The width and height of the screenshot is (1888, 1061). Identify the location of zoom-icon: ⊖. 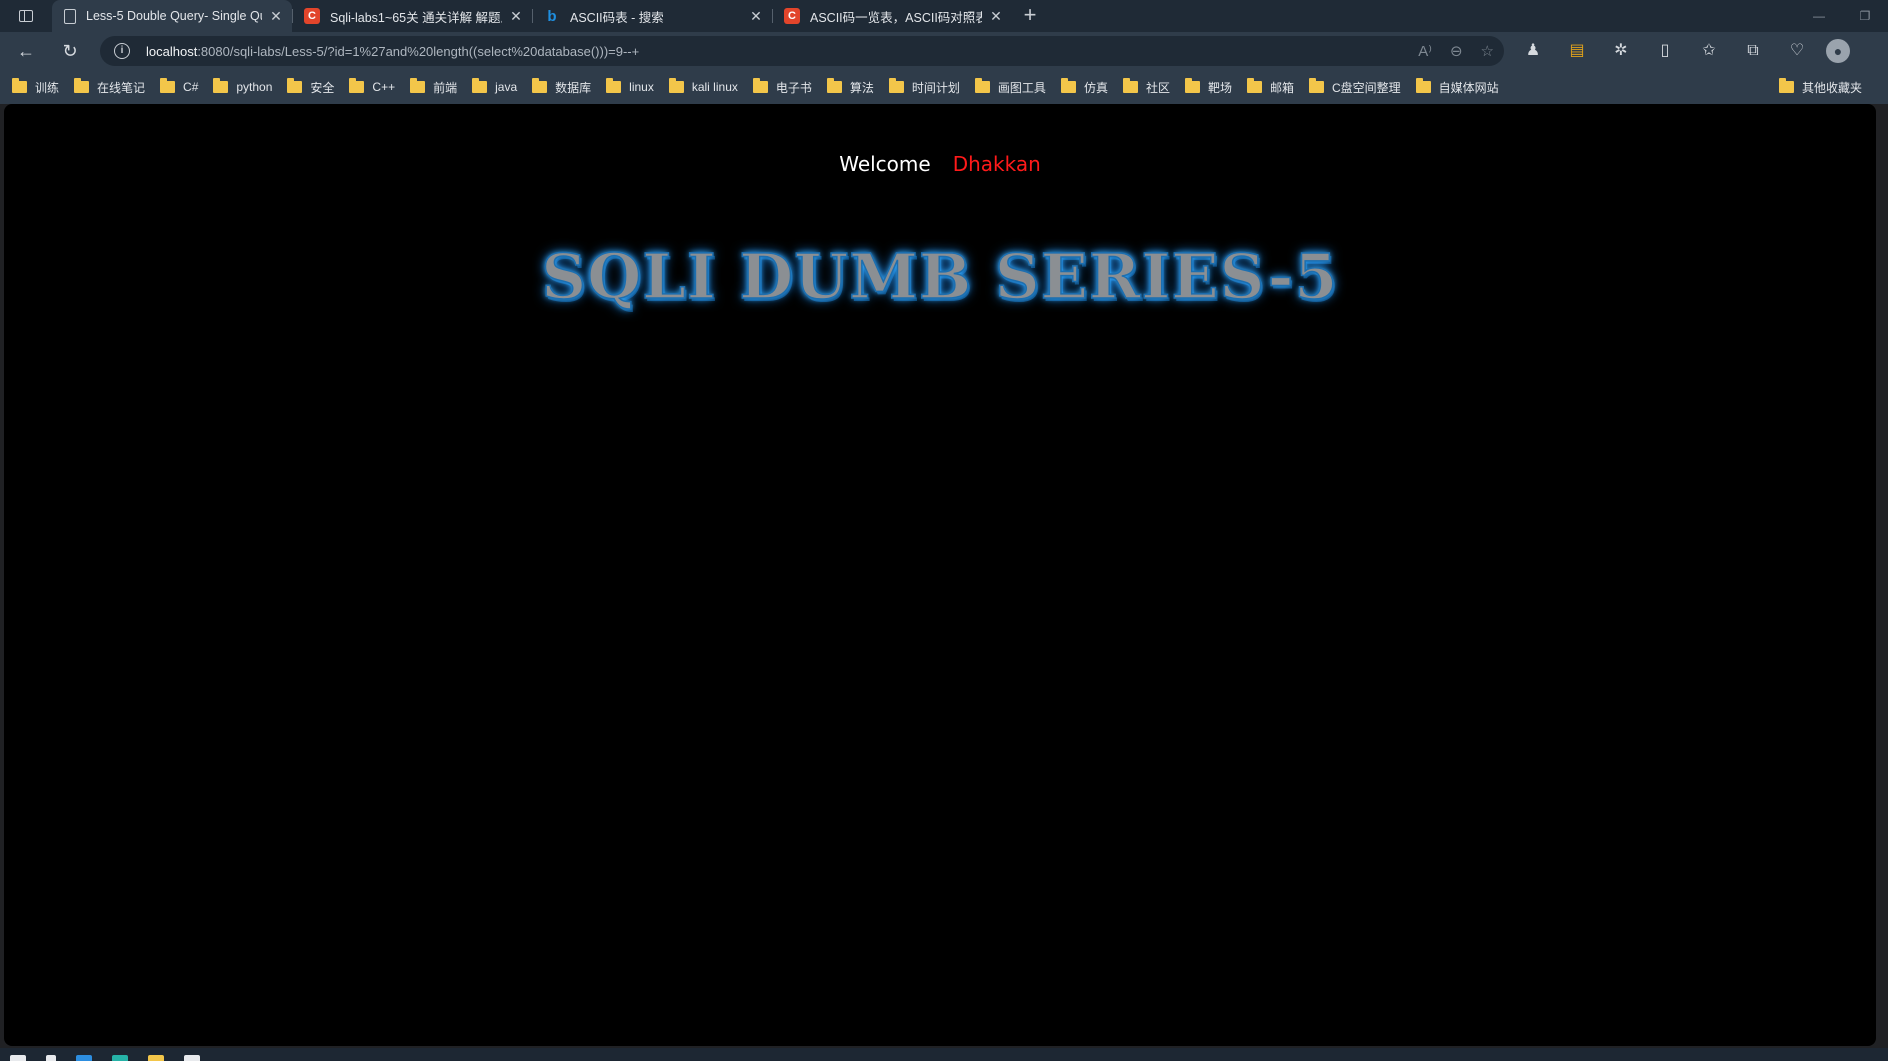
(1456, 51).